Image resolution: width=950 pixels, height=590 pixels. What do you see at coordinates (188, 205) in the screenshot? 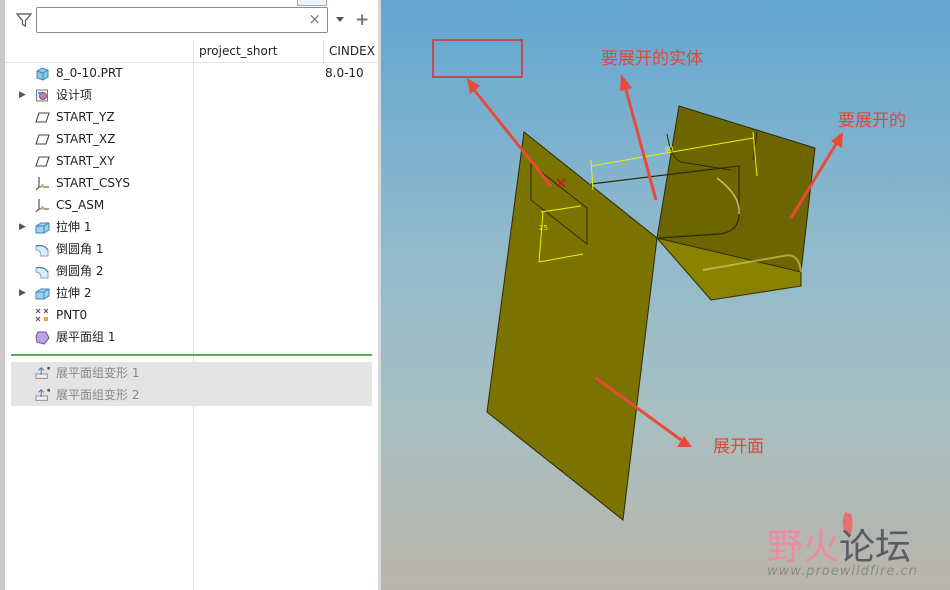
I see `tree-item-cs-asm: CS_ASM` at bounding box center [188, 205].